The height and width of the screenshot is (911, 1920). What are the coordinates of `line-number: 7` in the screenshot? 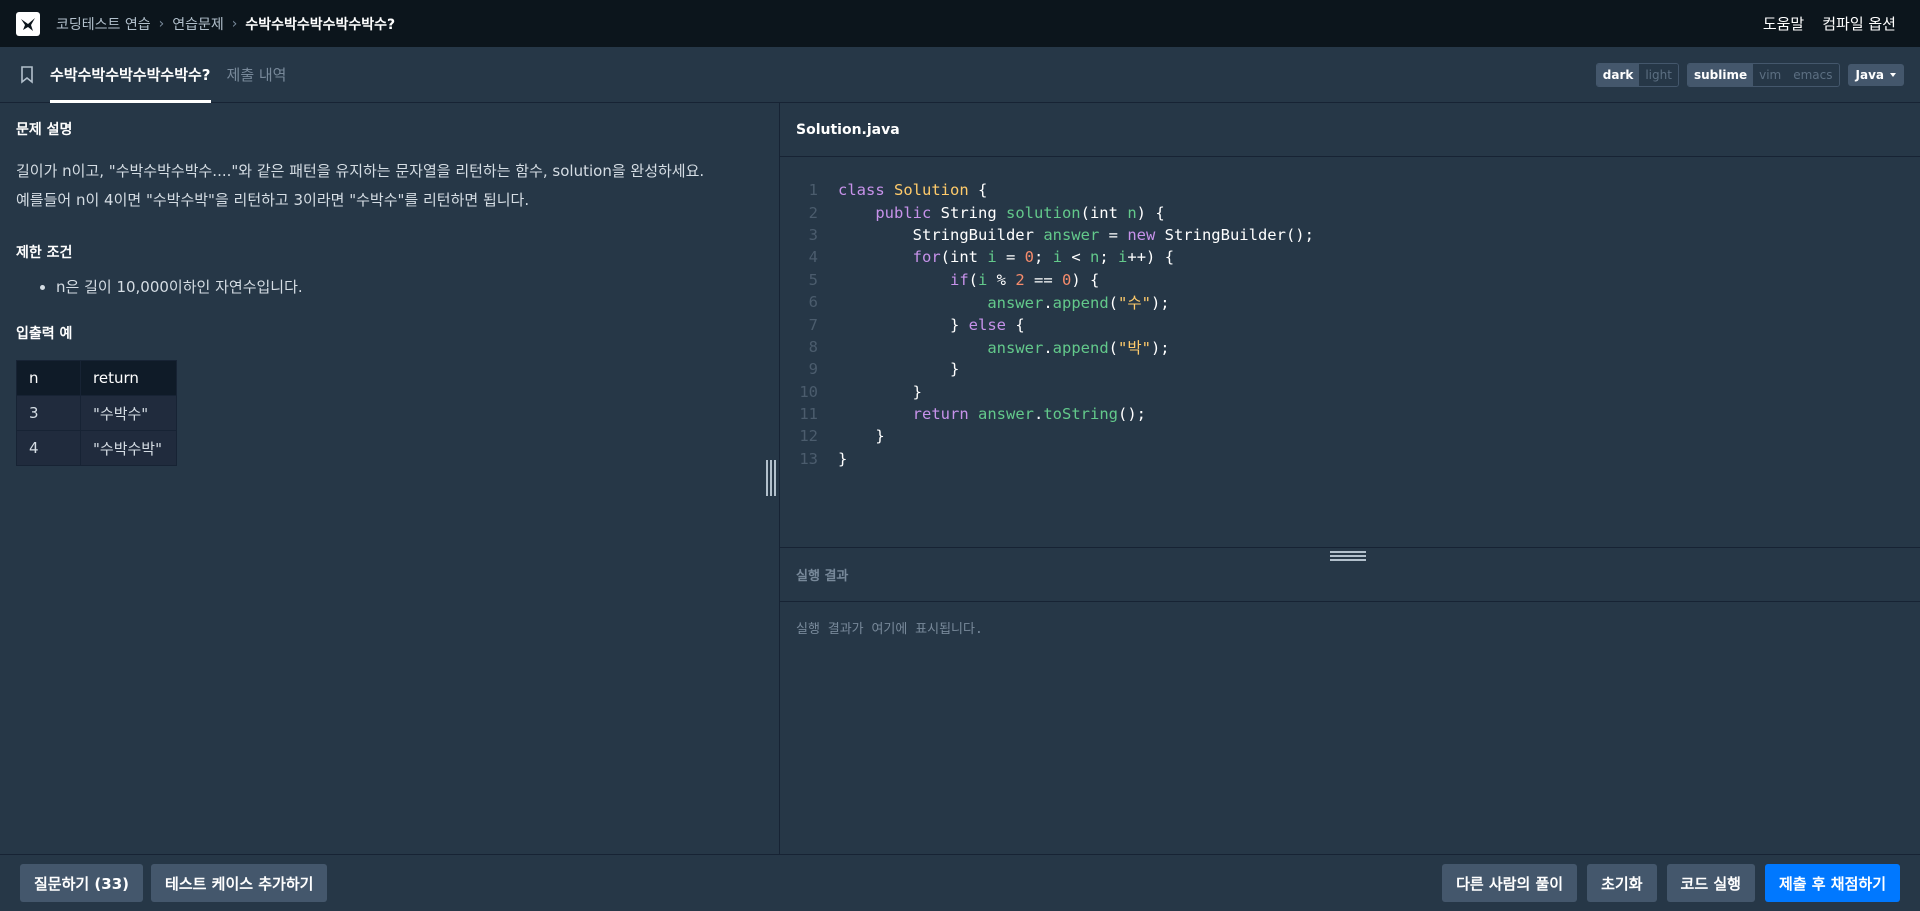 It's located at (813, 324).